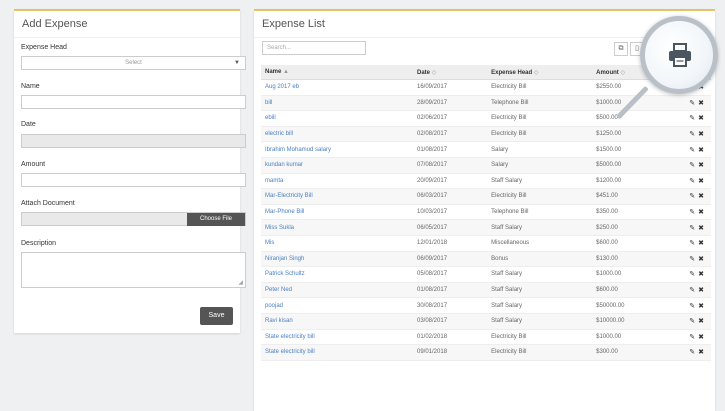 This screenshot has width=725, height=411. I want to click on row-name-link: Aug 2017 eb, so click(337, 87).